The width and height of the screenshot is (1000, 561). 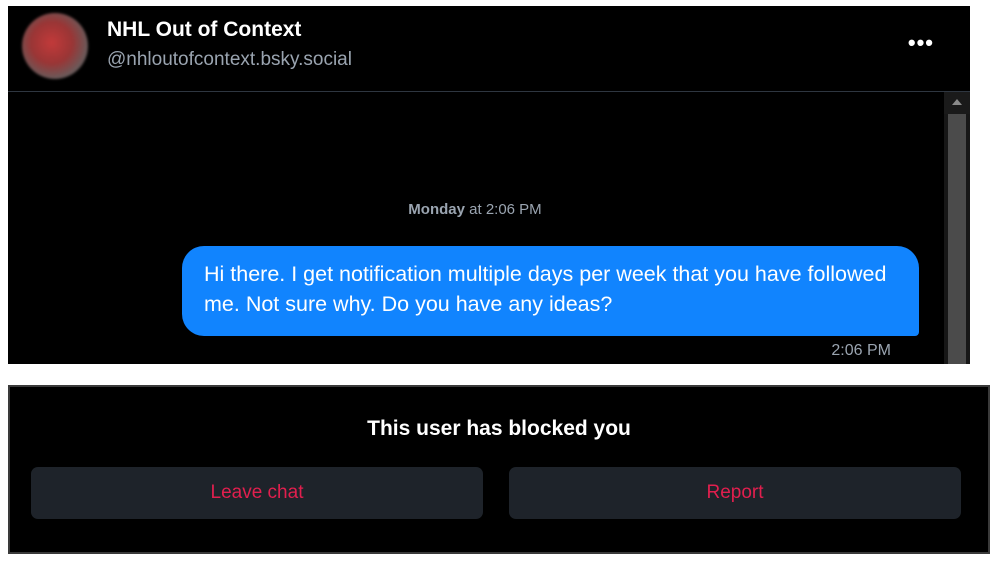 What do you see at coordinates (204, 30) in the screenshot?
I see `display-name: NHL Out of Context` at bounding box center [204, 30].